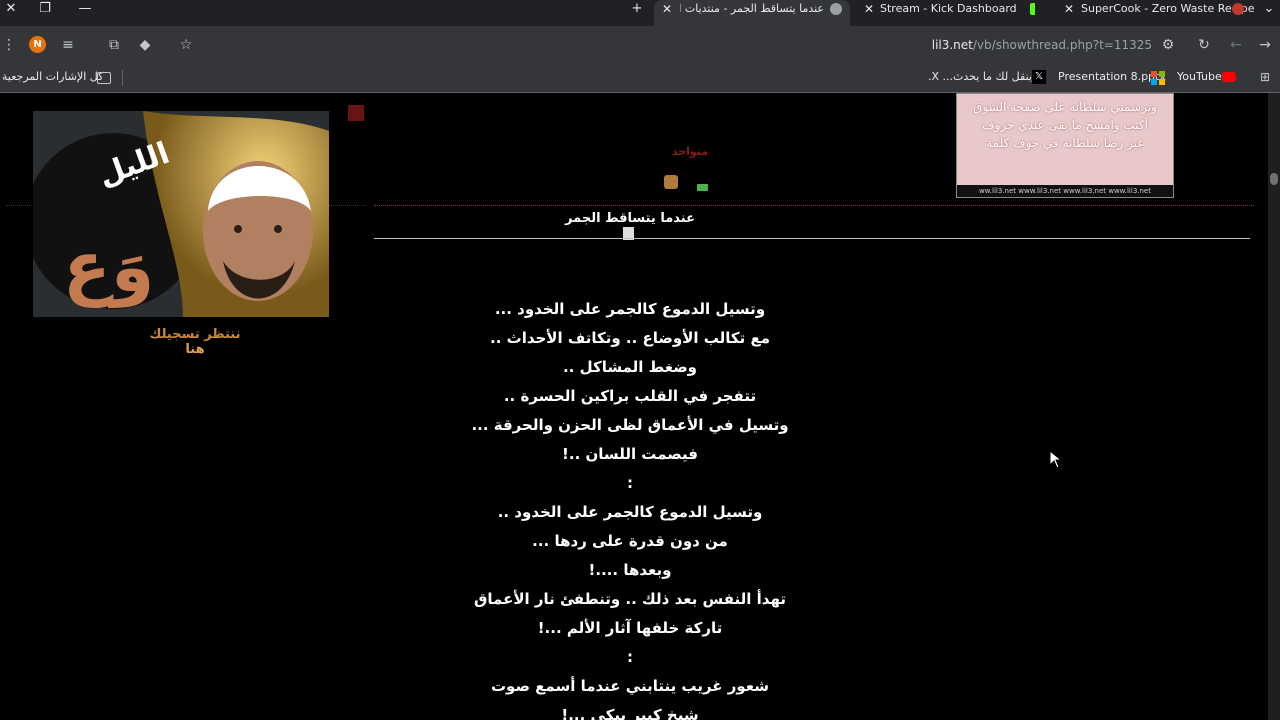 The image size is (1280, 720). What do you see at coordinates (1269, 11) in the screenshot?
I see `tab-search-icon: ⌄` at bounding box center [1269, 11].